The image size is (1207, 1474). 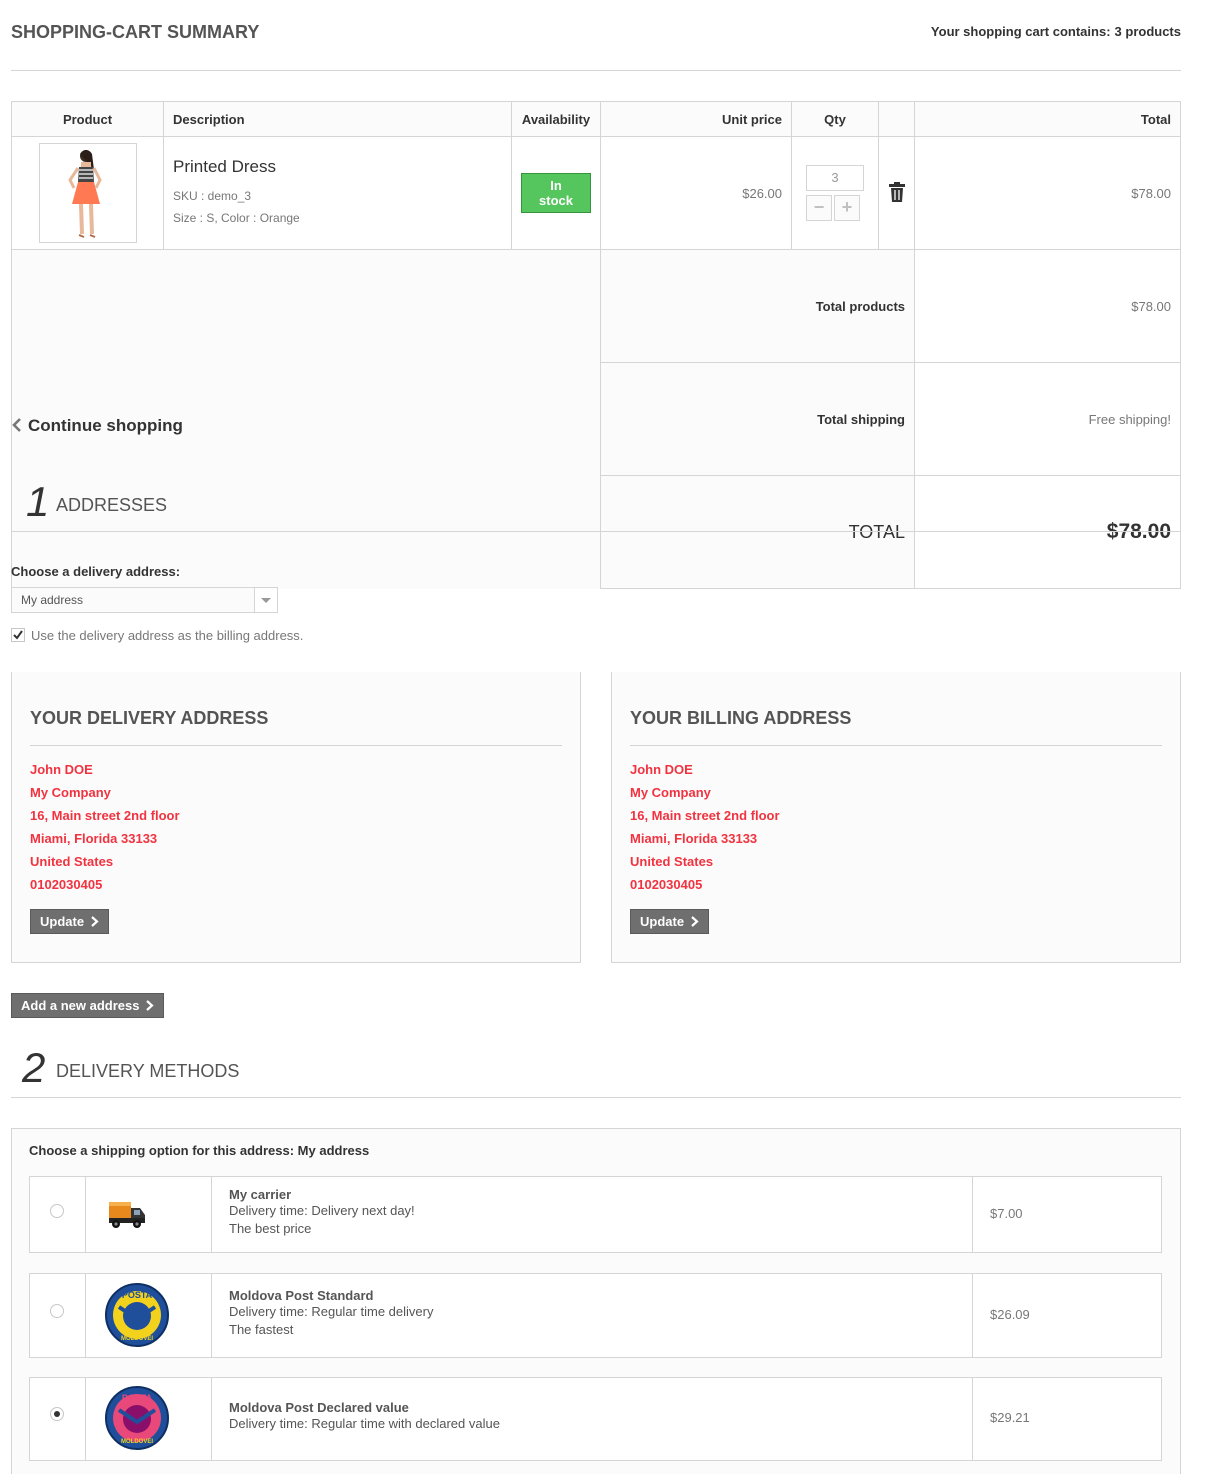 I want to click on carrier-name: Moldova Post Standard, so click(x=301, y=1295).